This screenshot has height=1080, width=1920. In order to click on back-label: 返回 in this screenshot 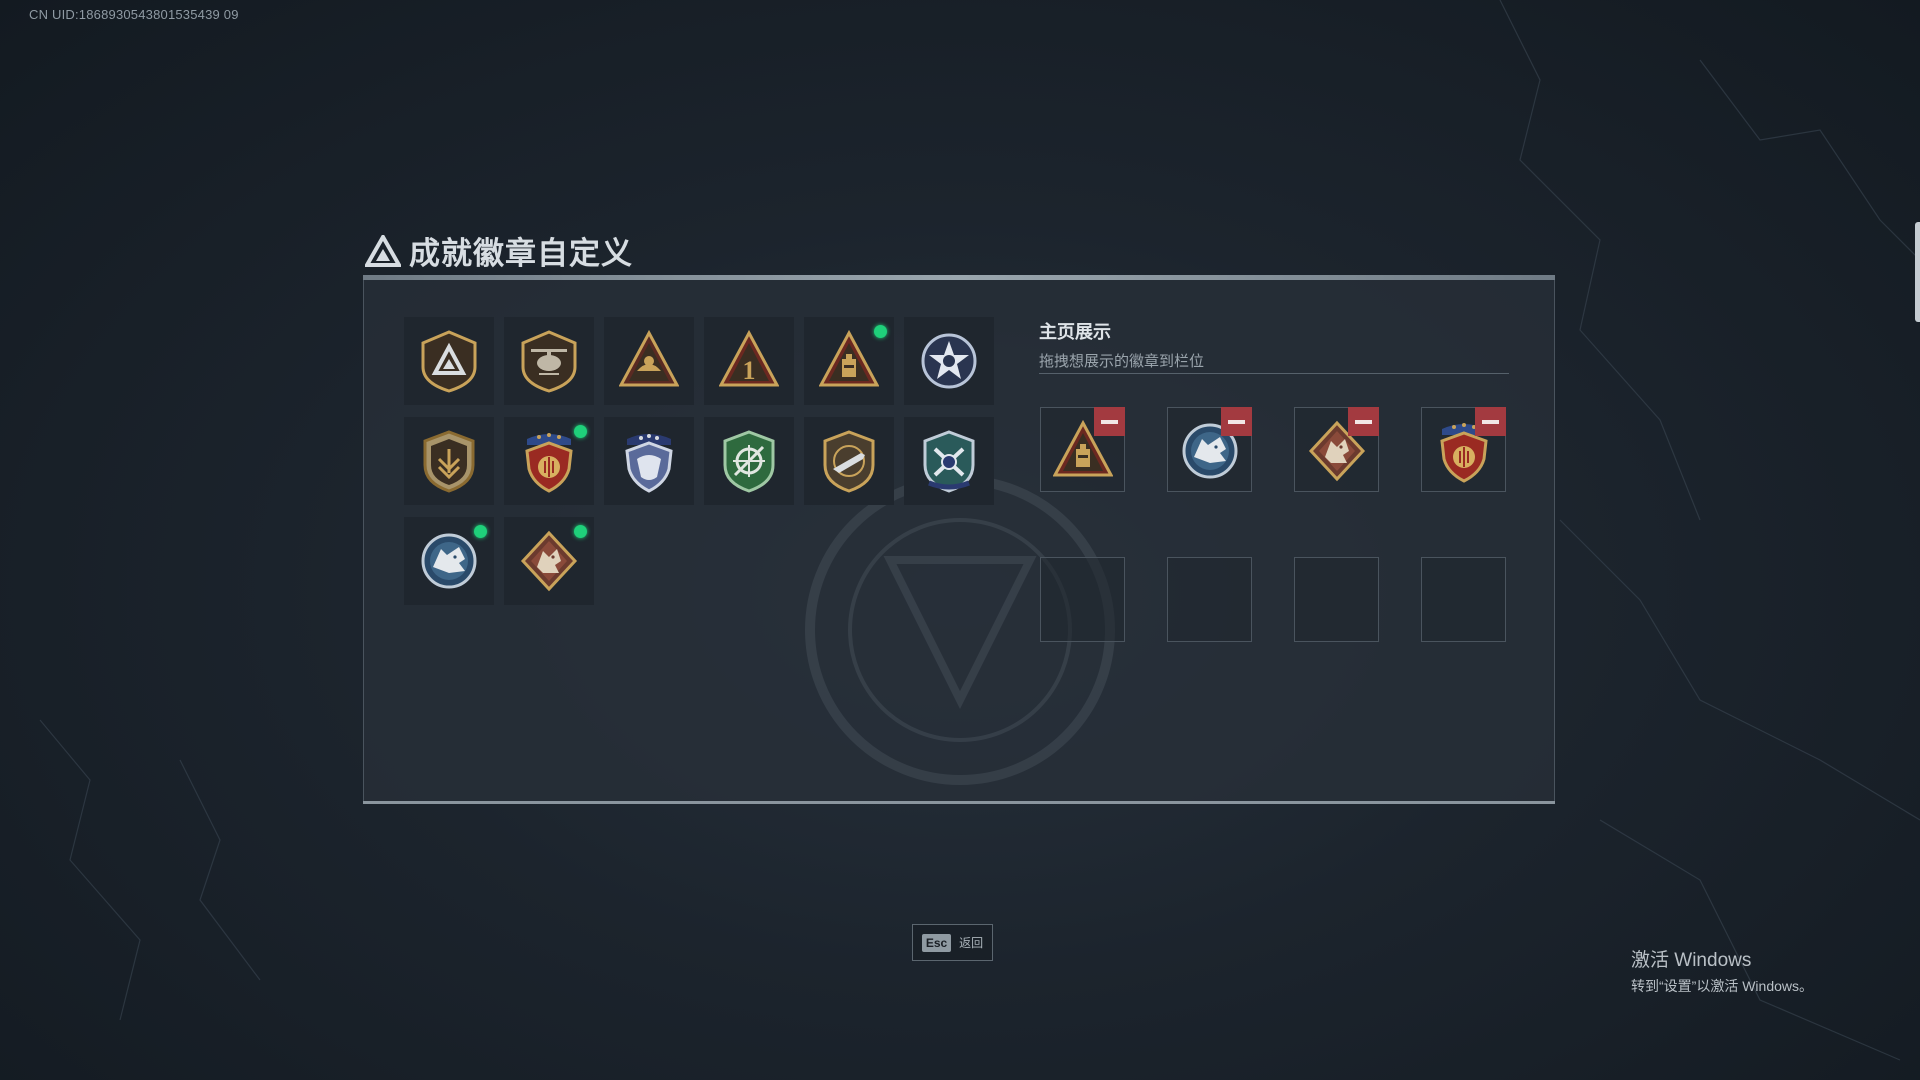, I will do `click(971, 943)`.